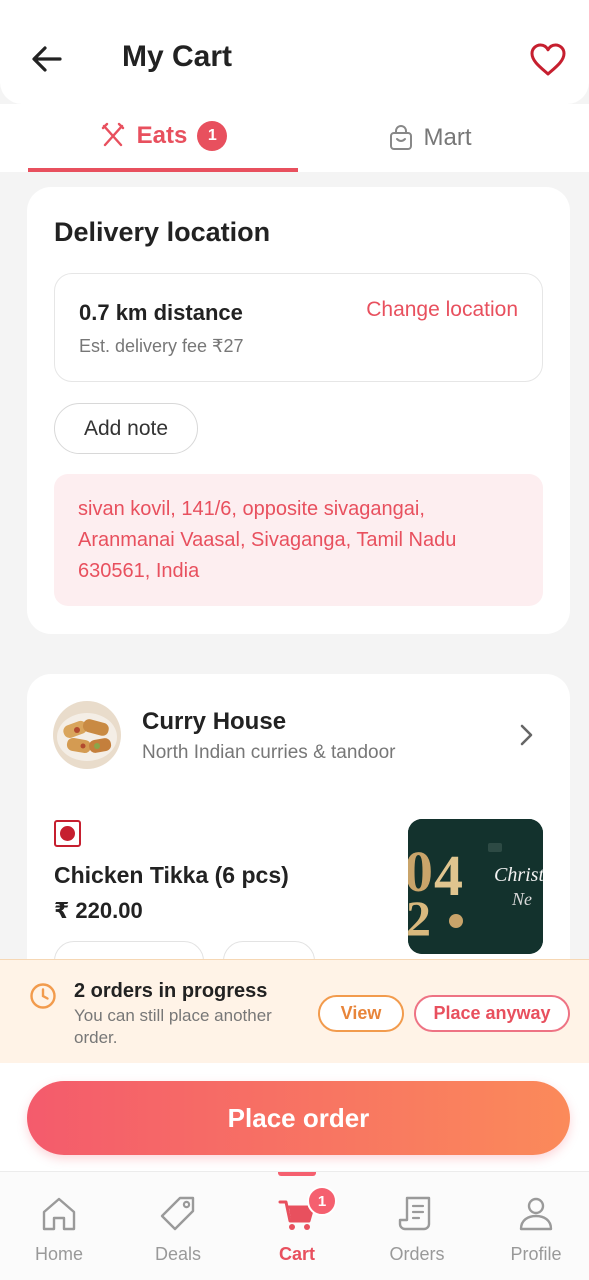 This screenshot has width=589, height=1280. I want to click on item-promo-image: 0 4 2 Christ Ne, so click(475, 886).